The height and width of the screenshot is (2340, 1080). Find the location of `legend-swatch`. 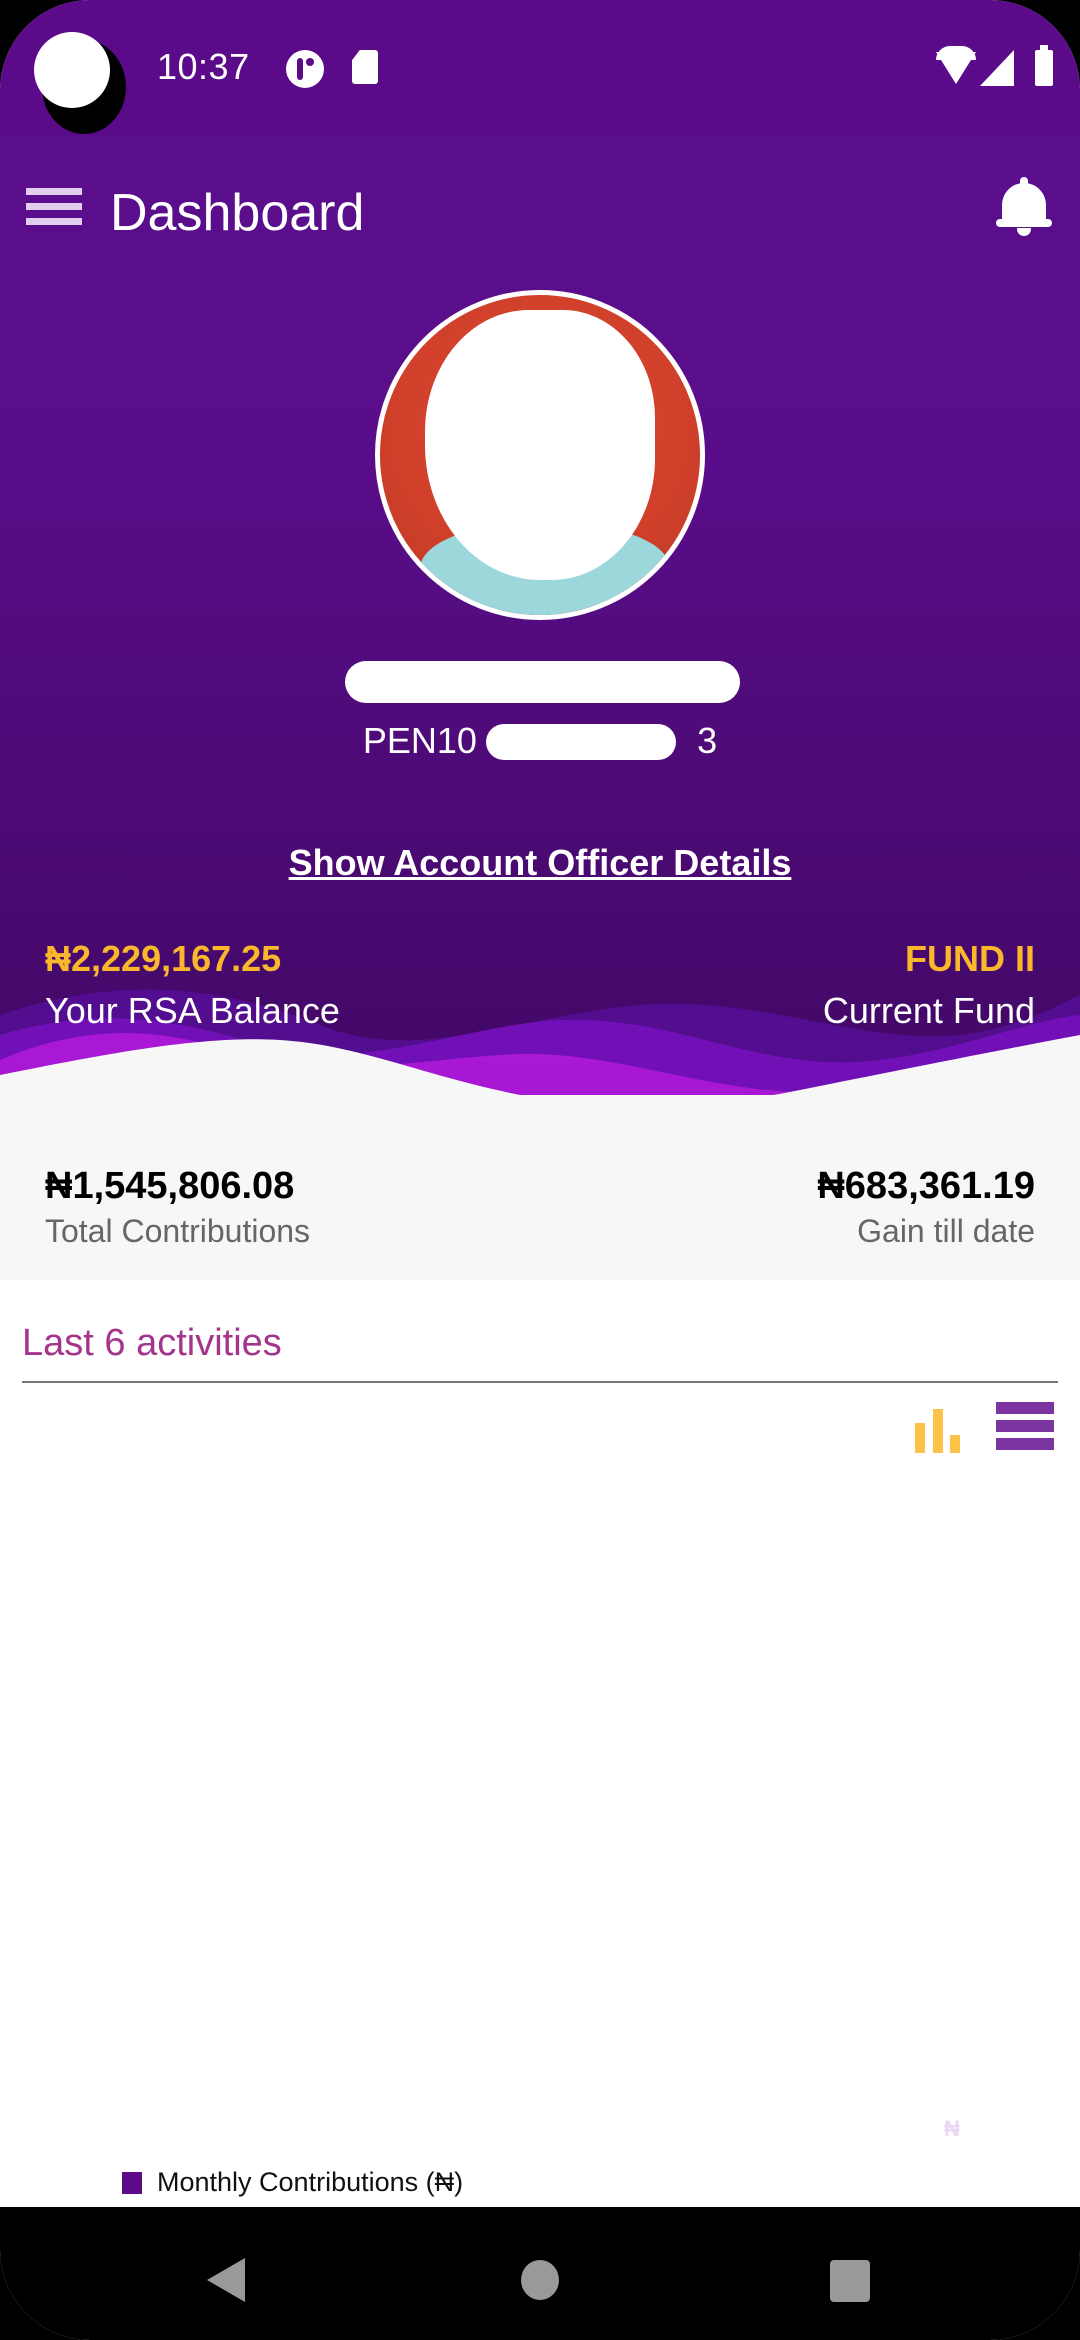

legend-swatch is located at coordinates (132, 2183).